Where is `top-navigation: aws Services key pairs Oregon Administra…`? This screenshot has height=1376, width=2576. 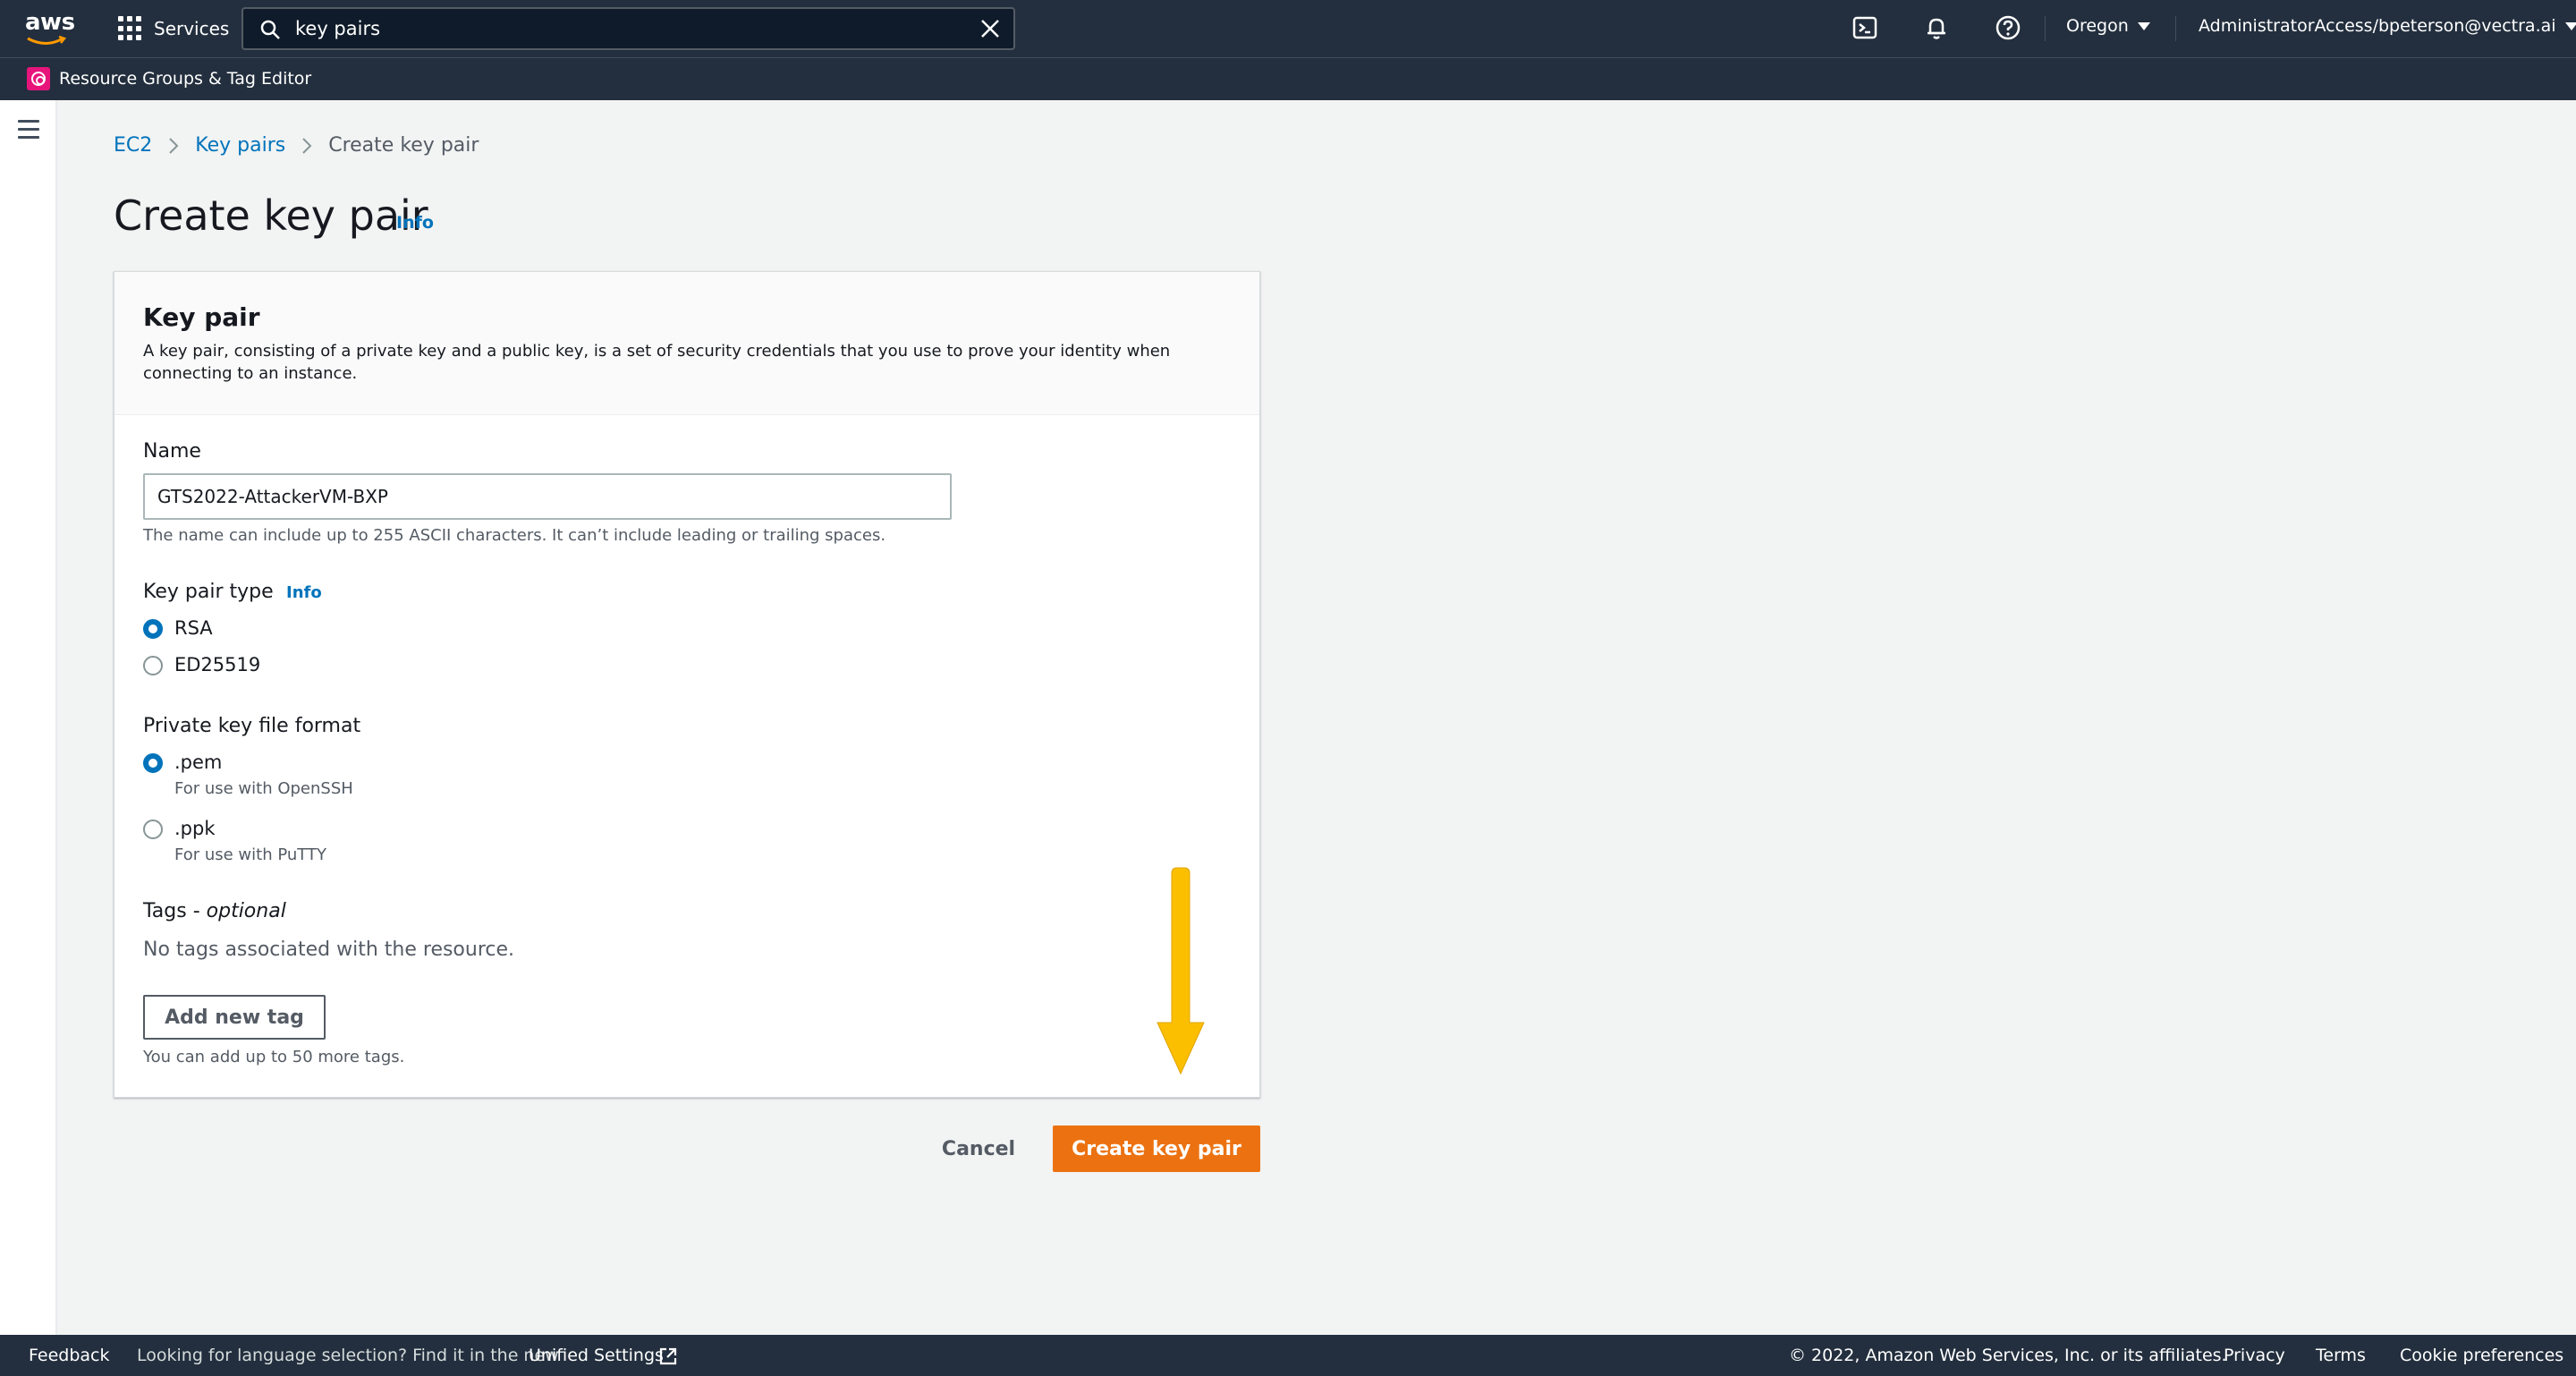 top-navigation: aws Services key pairs Oregon Administra… is located at coordinates (1288, 29).